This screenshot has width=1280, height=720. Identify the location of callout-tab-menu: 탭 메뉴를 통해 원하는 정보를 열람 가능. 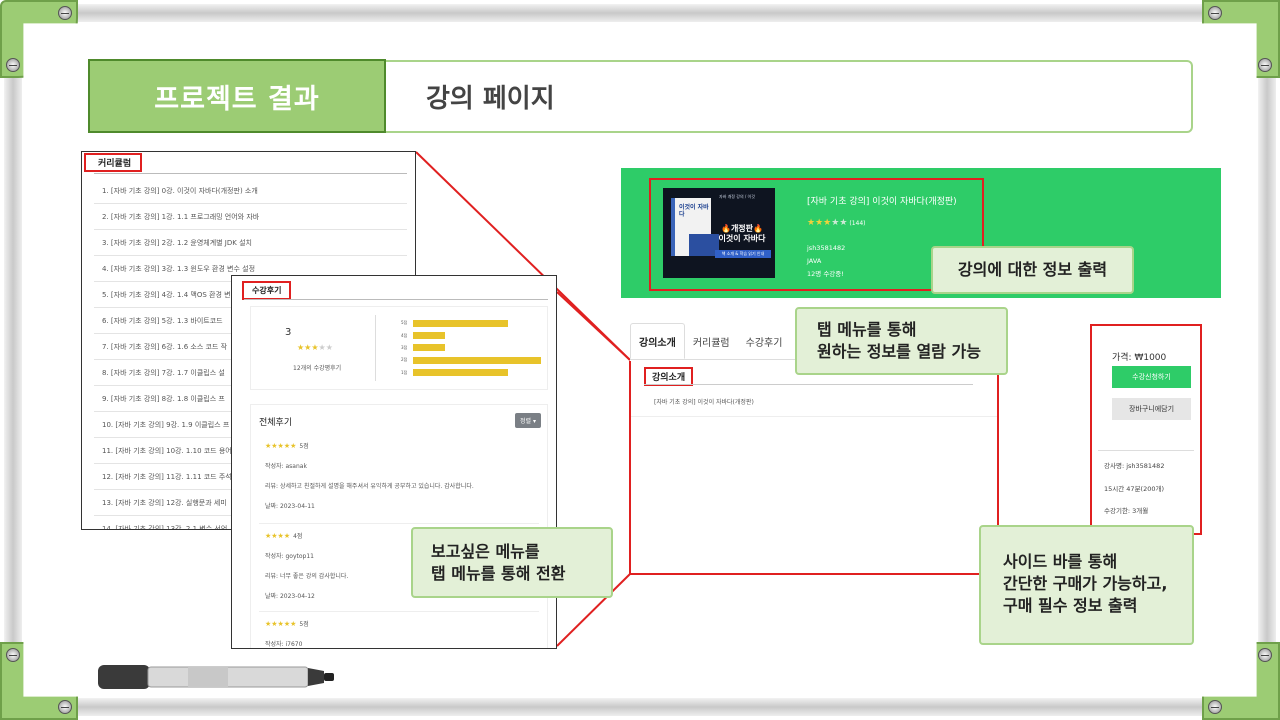
(901, 341).